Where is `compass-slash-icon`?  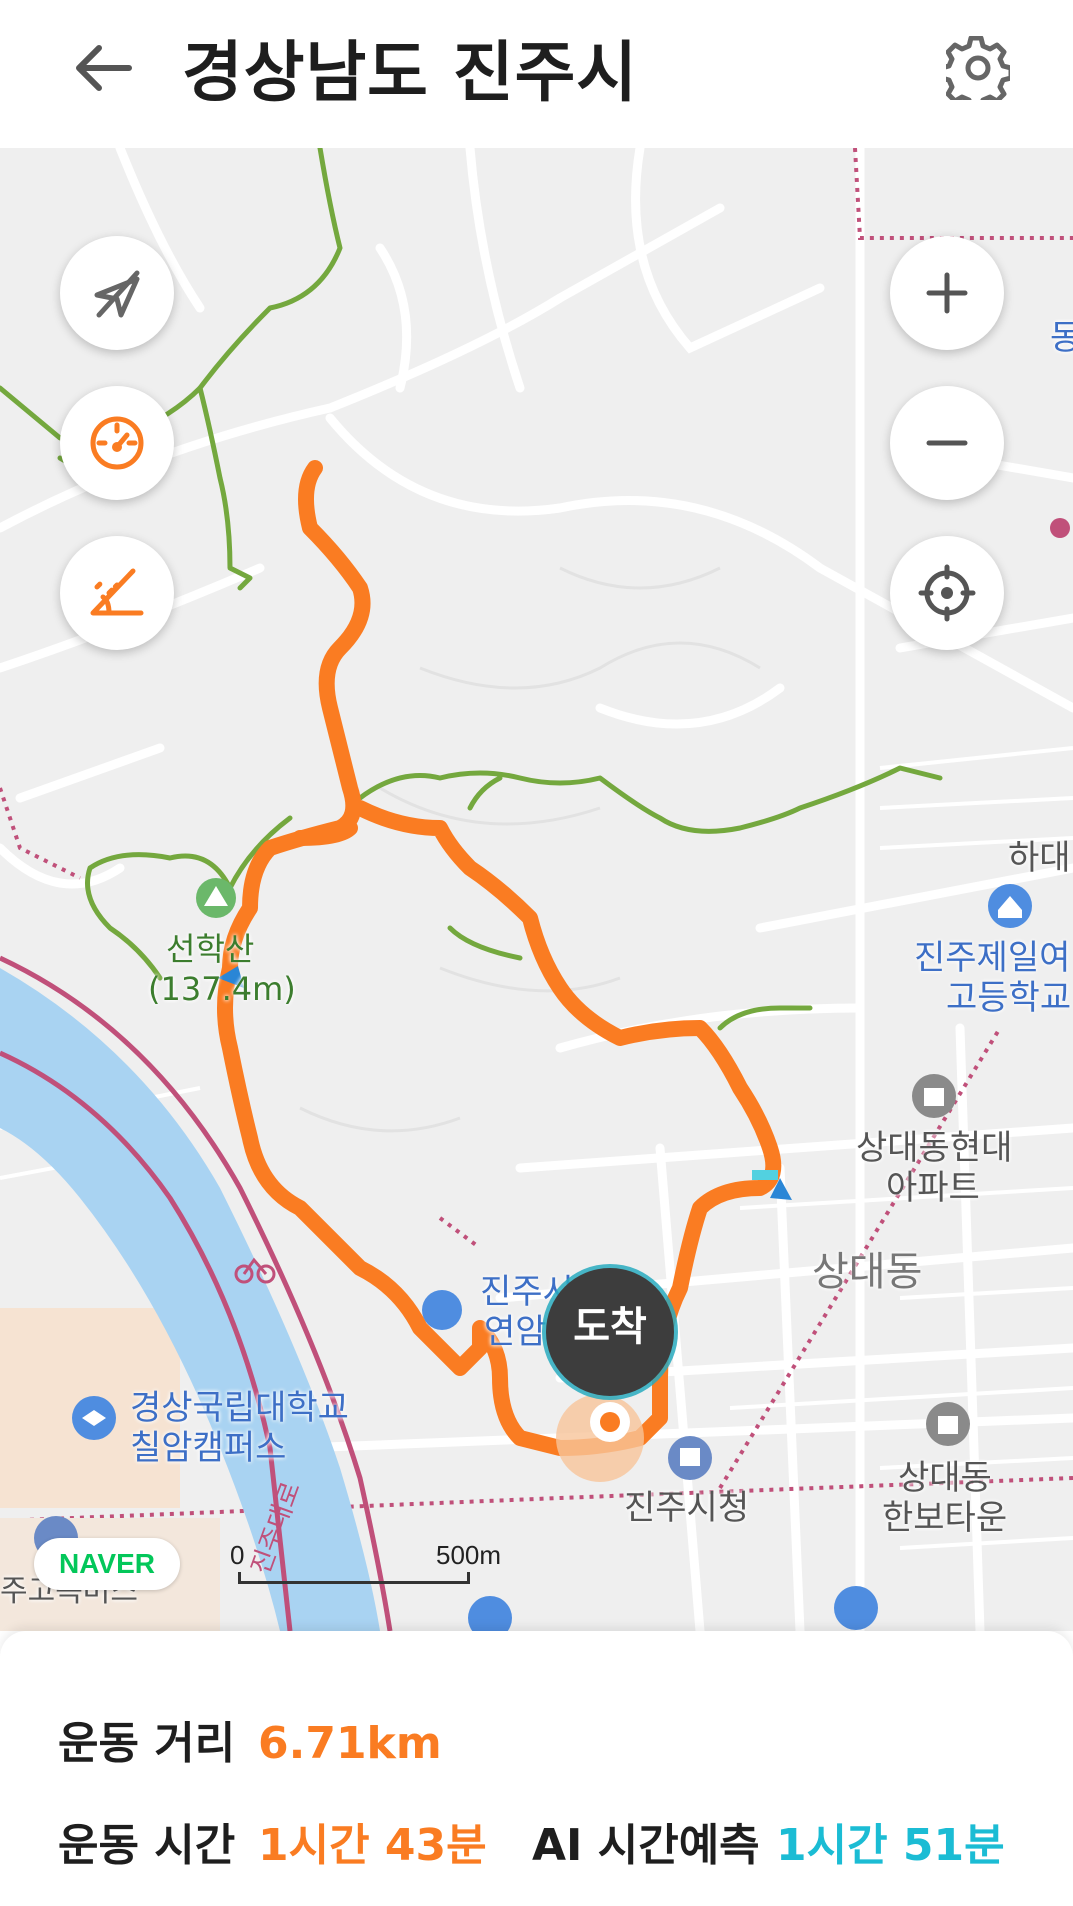
compass-slash-icon is located at coordinates (117, 294).